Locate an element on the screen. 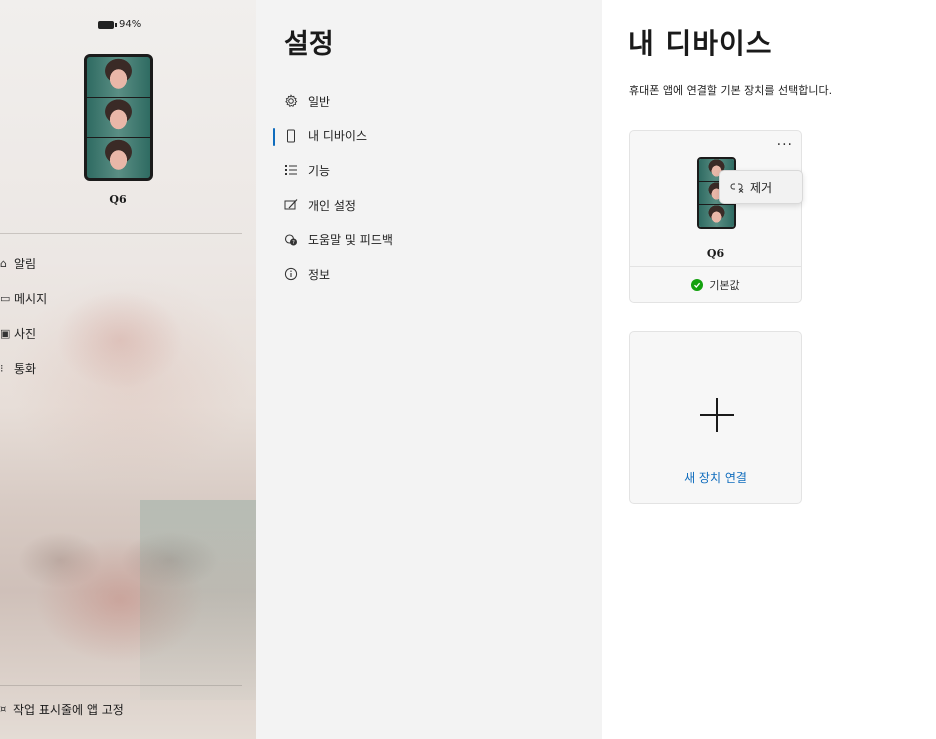 Image resolution: width=936 pixels, height=739 pixels. settings-nav: 일반 내 디바이스 기능 개인 설정 ? 도움말 및 피드백 정보 is located at coordinates (432, 188).